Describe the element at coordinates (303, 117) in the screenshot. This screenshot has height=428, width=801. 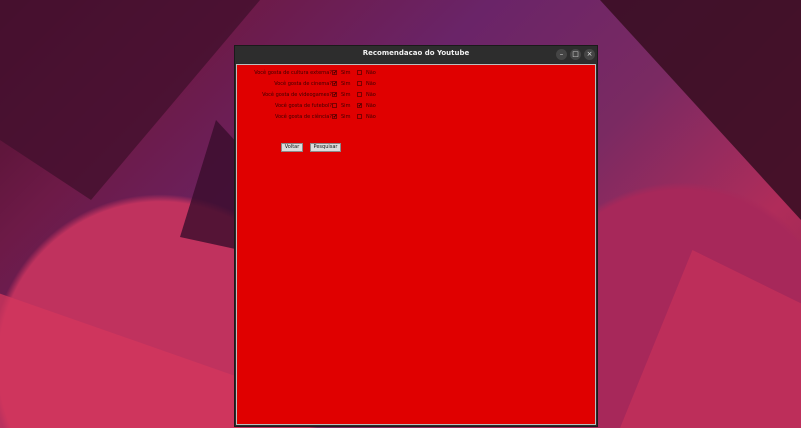
I see `question-label: Você gosta de ciência?` at that location.